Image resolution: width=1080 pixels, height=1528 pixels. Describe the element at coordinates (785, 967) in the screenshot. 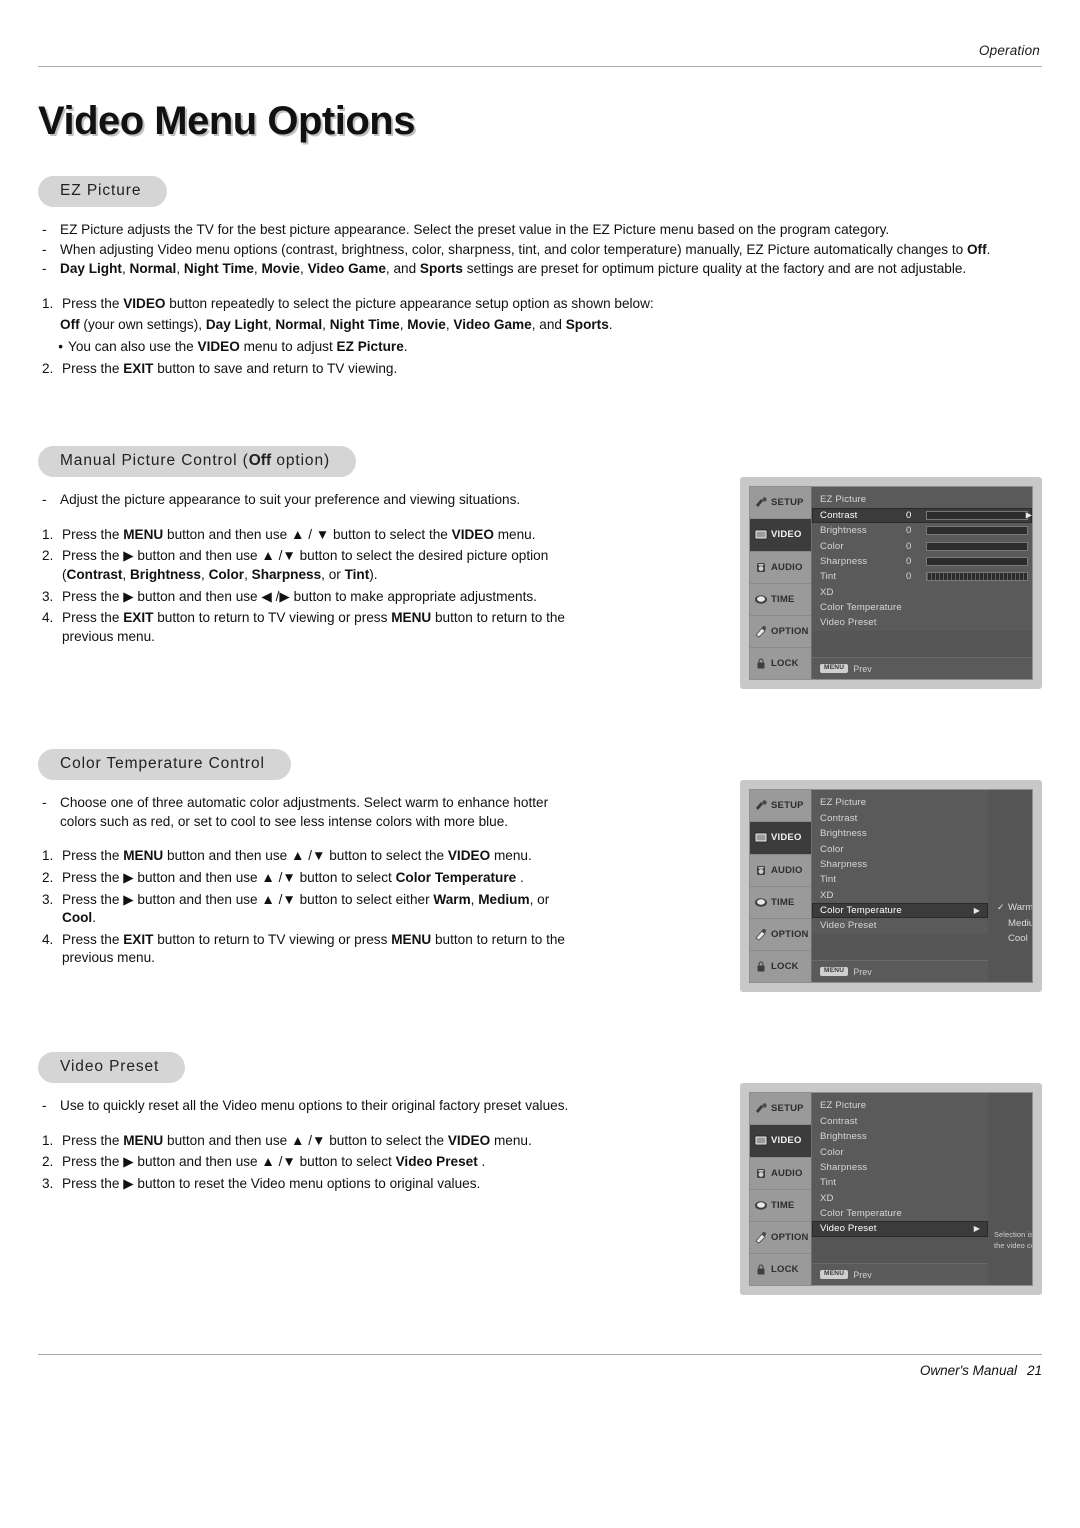

I see `osd-sidebar-label: LOCK` at that location.